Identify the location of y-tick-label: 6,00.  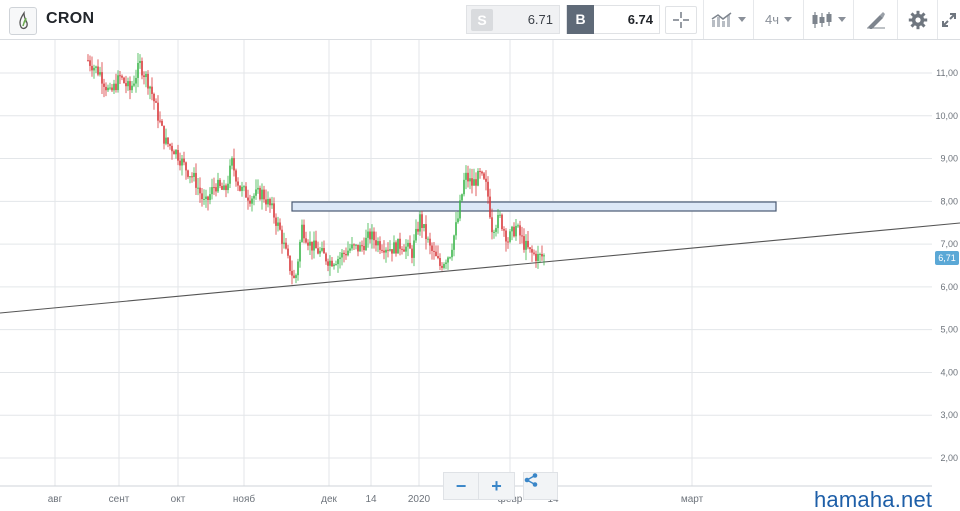
(949, 287).